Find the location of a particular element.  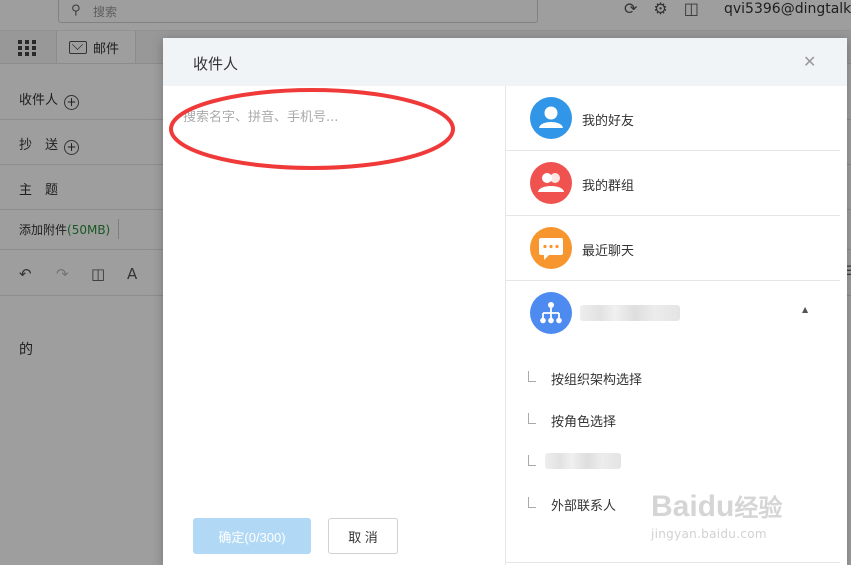

friends-label: 我的好友 is located at coordinates (608, 121).